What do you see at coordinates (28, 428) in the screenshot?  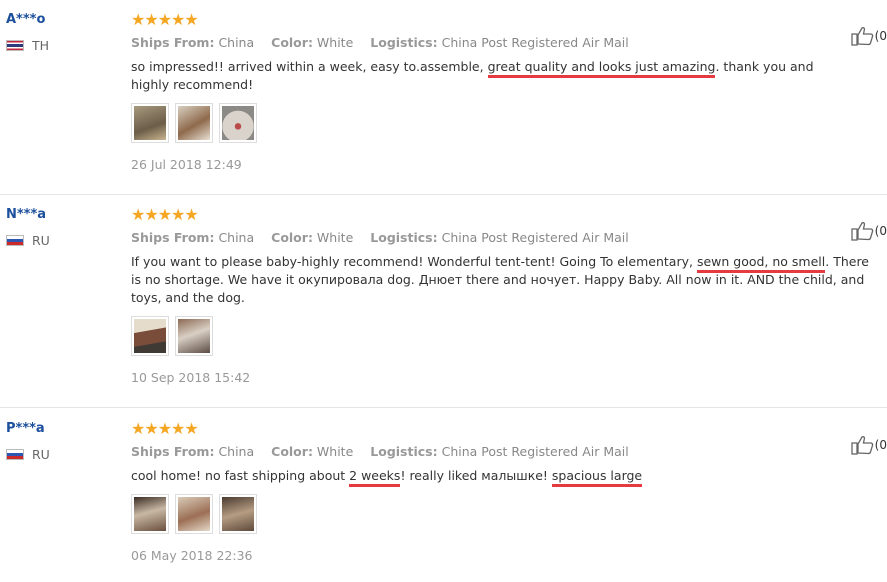 I see `reviewer-name: P***a` at bounding box center [28, 428].